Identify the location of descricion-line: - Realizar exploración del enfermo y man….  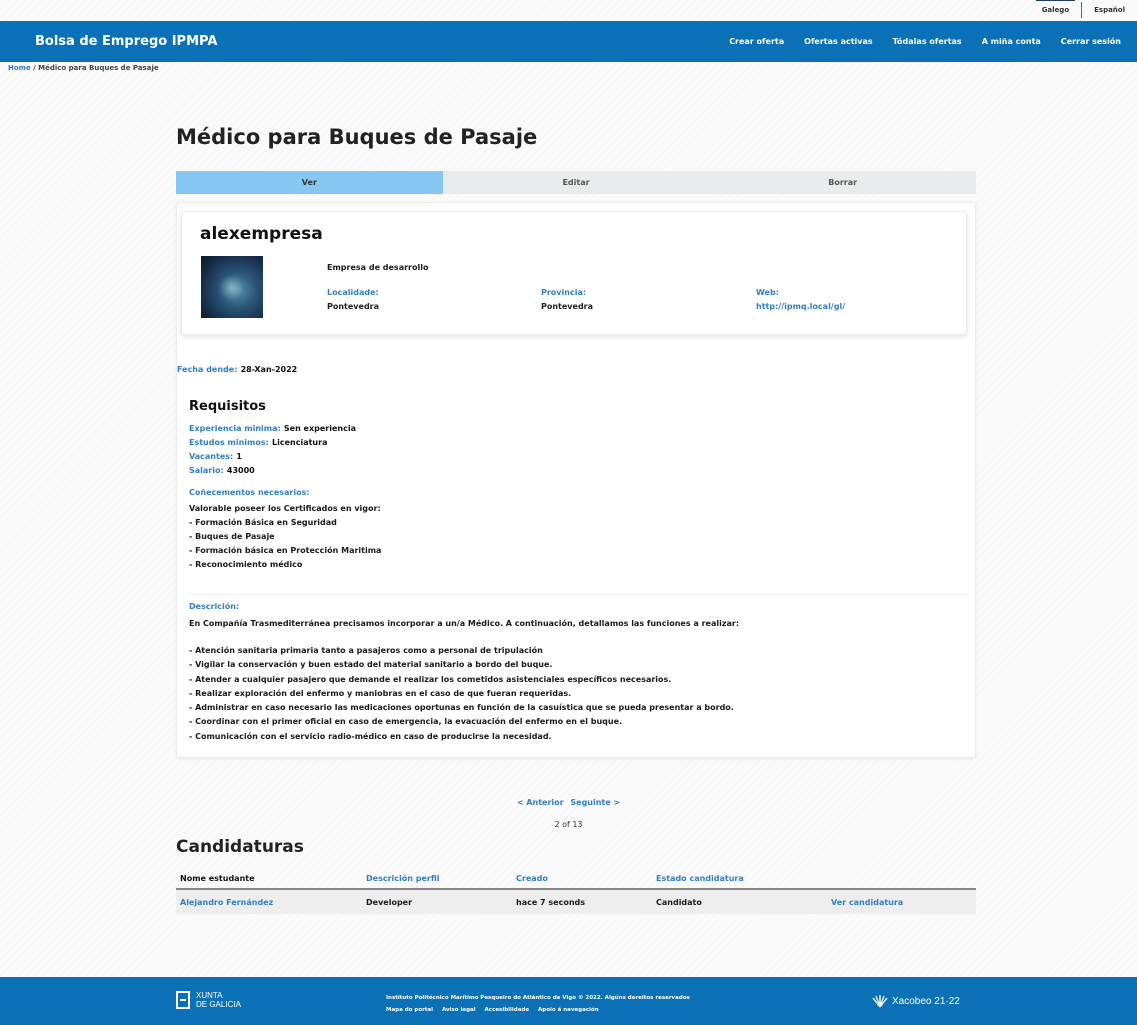
(380, 693).